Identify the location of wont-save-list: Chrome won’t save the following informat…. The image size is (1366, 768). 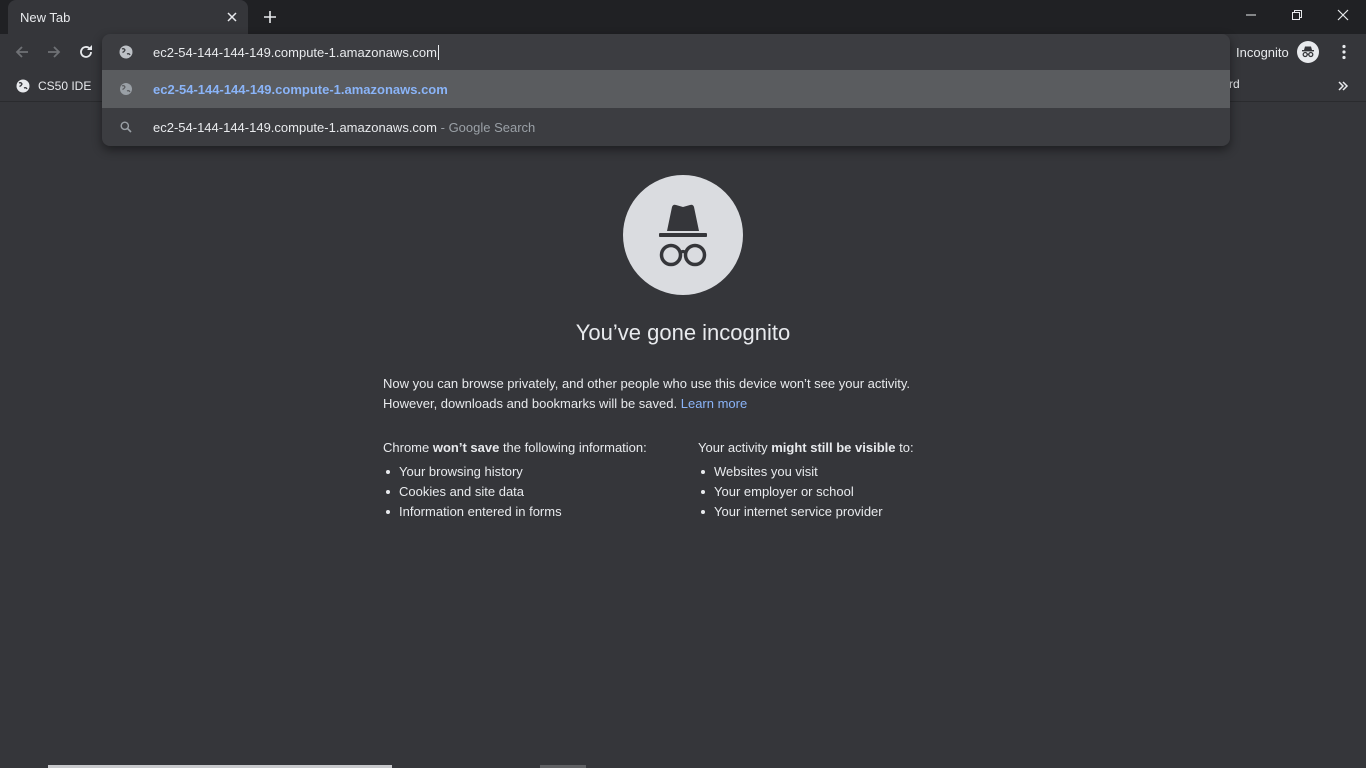
(533, 480).